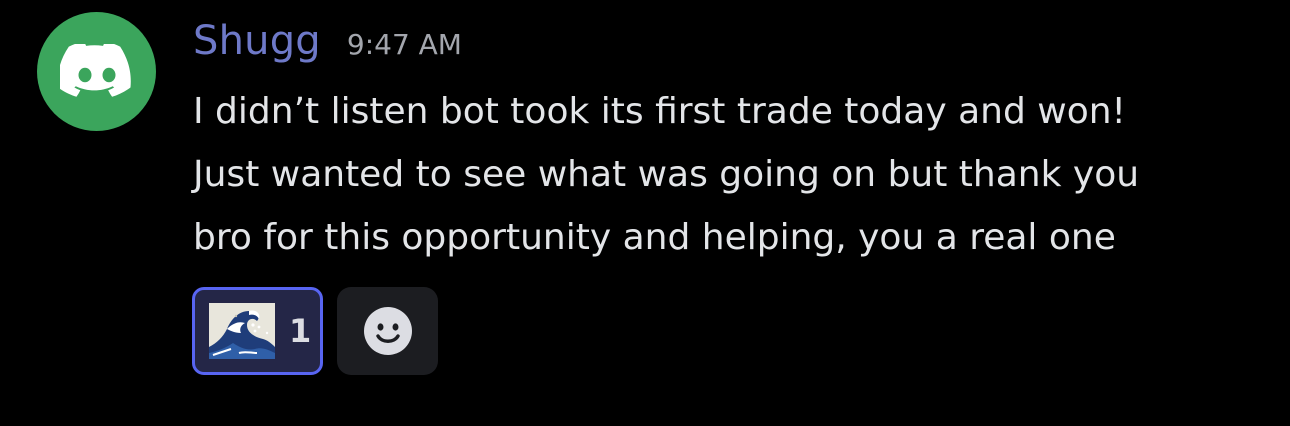 The image size is (1290, 426). I want to click on reactions-bar: 1, so click(315, 331).